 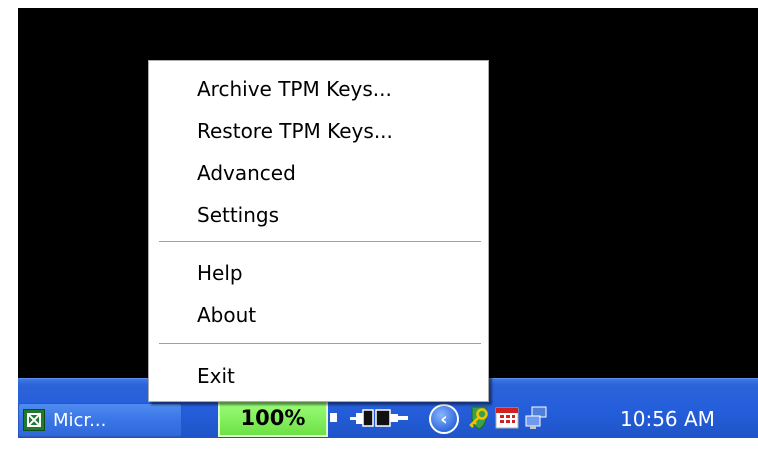 I want to click on menu-item-about: About, so click(x=318, y=315).